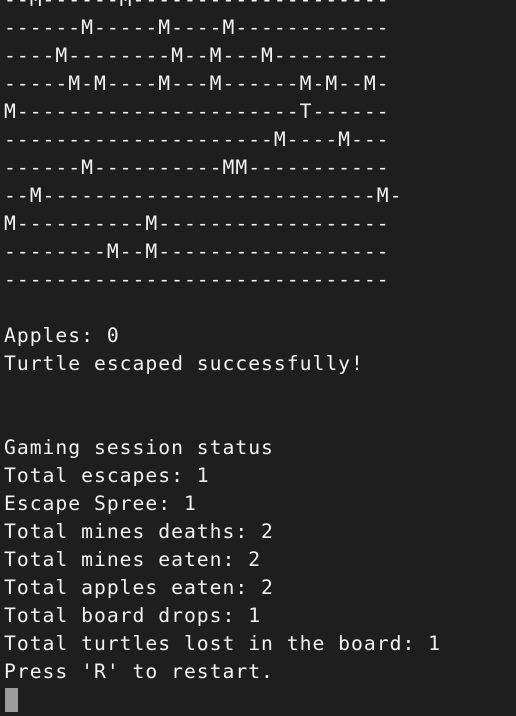 The image size is (516, 716). I want to click on total-turtles-lost: Total turtles lost in the board: 1, so click(222, 643).